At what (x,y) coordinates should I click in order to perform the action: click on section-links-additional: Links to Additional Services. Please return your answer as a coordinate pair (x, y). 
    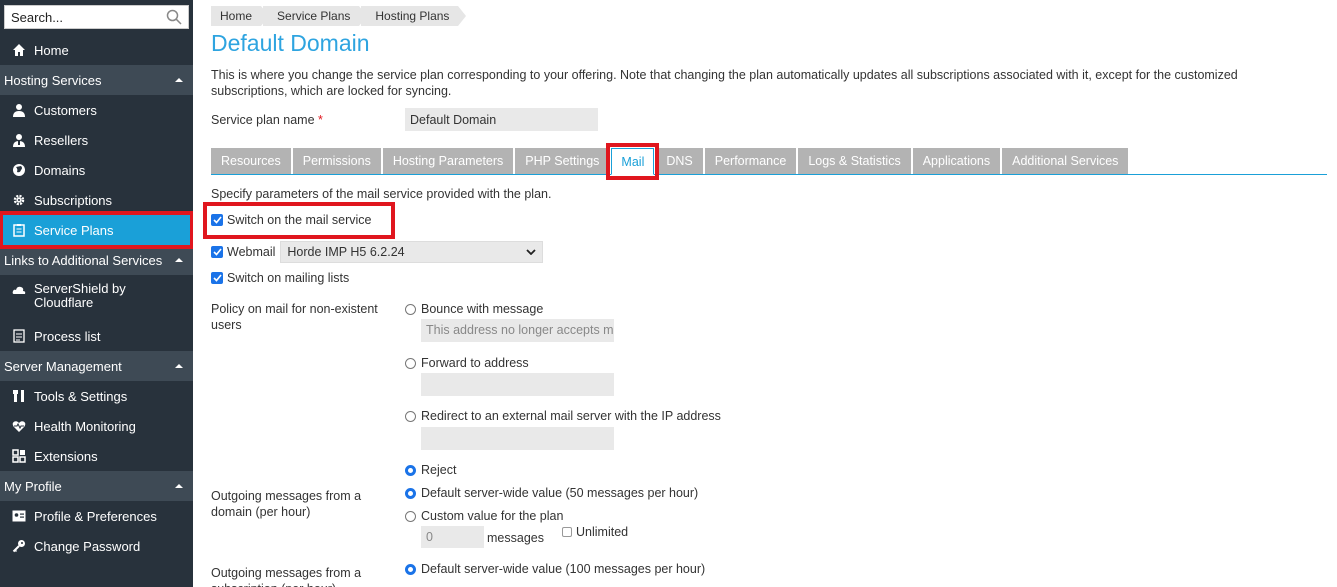
    Looking at the image, I should click on (96, 260).